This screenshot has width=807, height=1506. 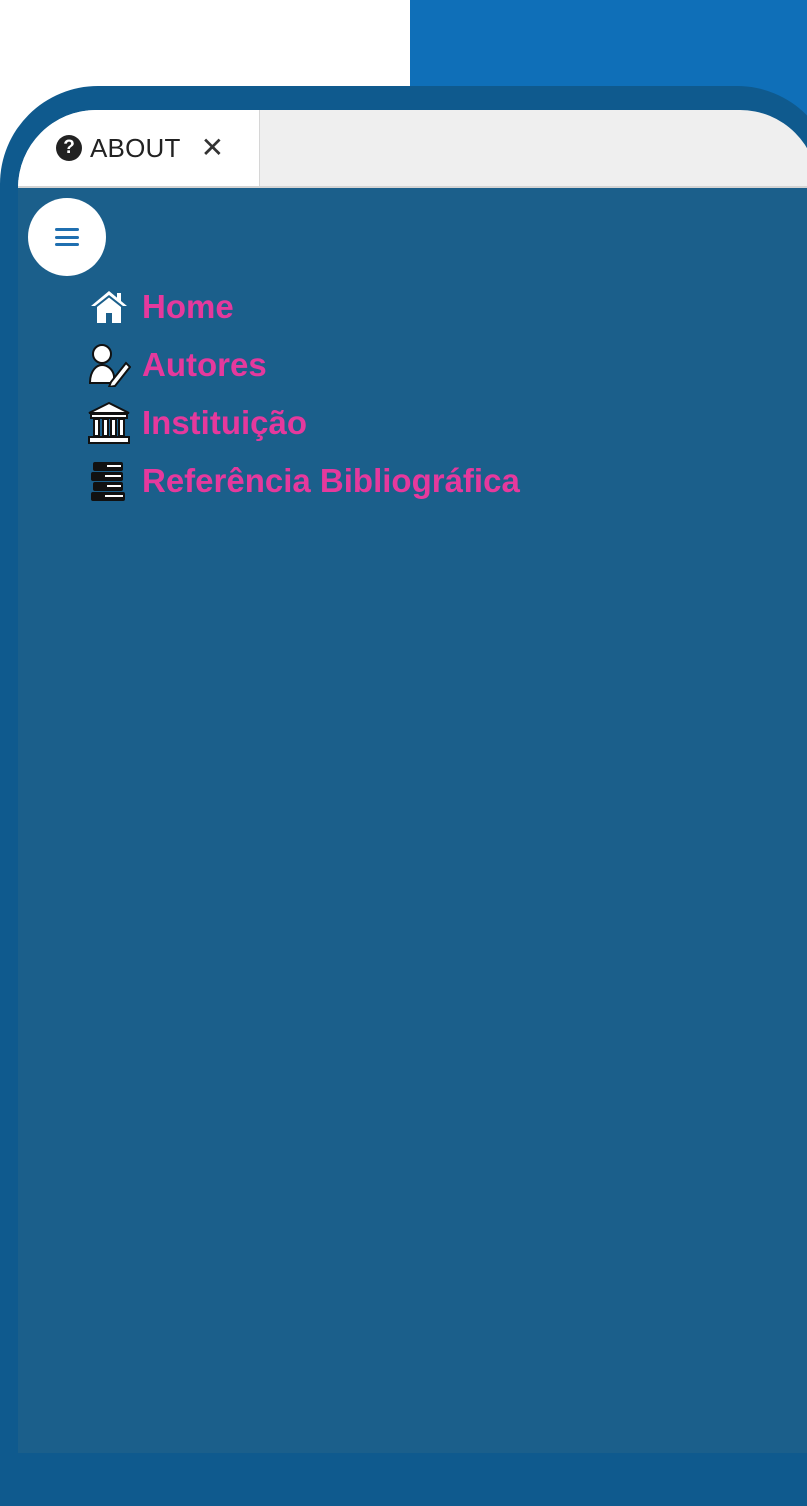 I want to click on menu-label-home: Home, so click(x=188, y=307).